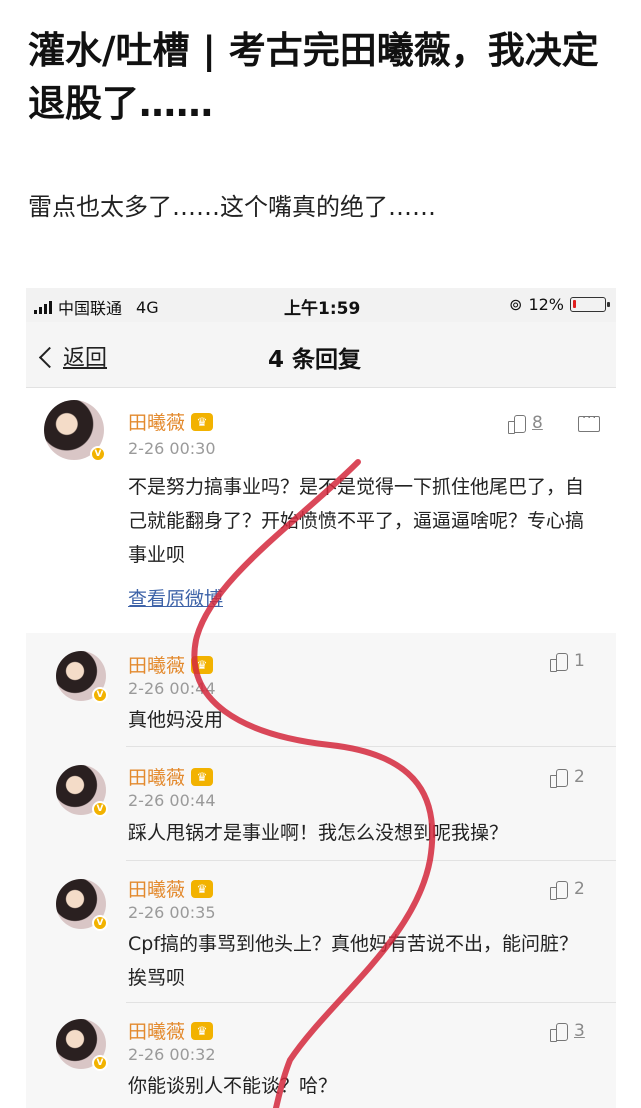 This screenshot has height=1108, width=641. I want to click on like-count: 8, so click(537, 423).